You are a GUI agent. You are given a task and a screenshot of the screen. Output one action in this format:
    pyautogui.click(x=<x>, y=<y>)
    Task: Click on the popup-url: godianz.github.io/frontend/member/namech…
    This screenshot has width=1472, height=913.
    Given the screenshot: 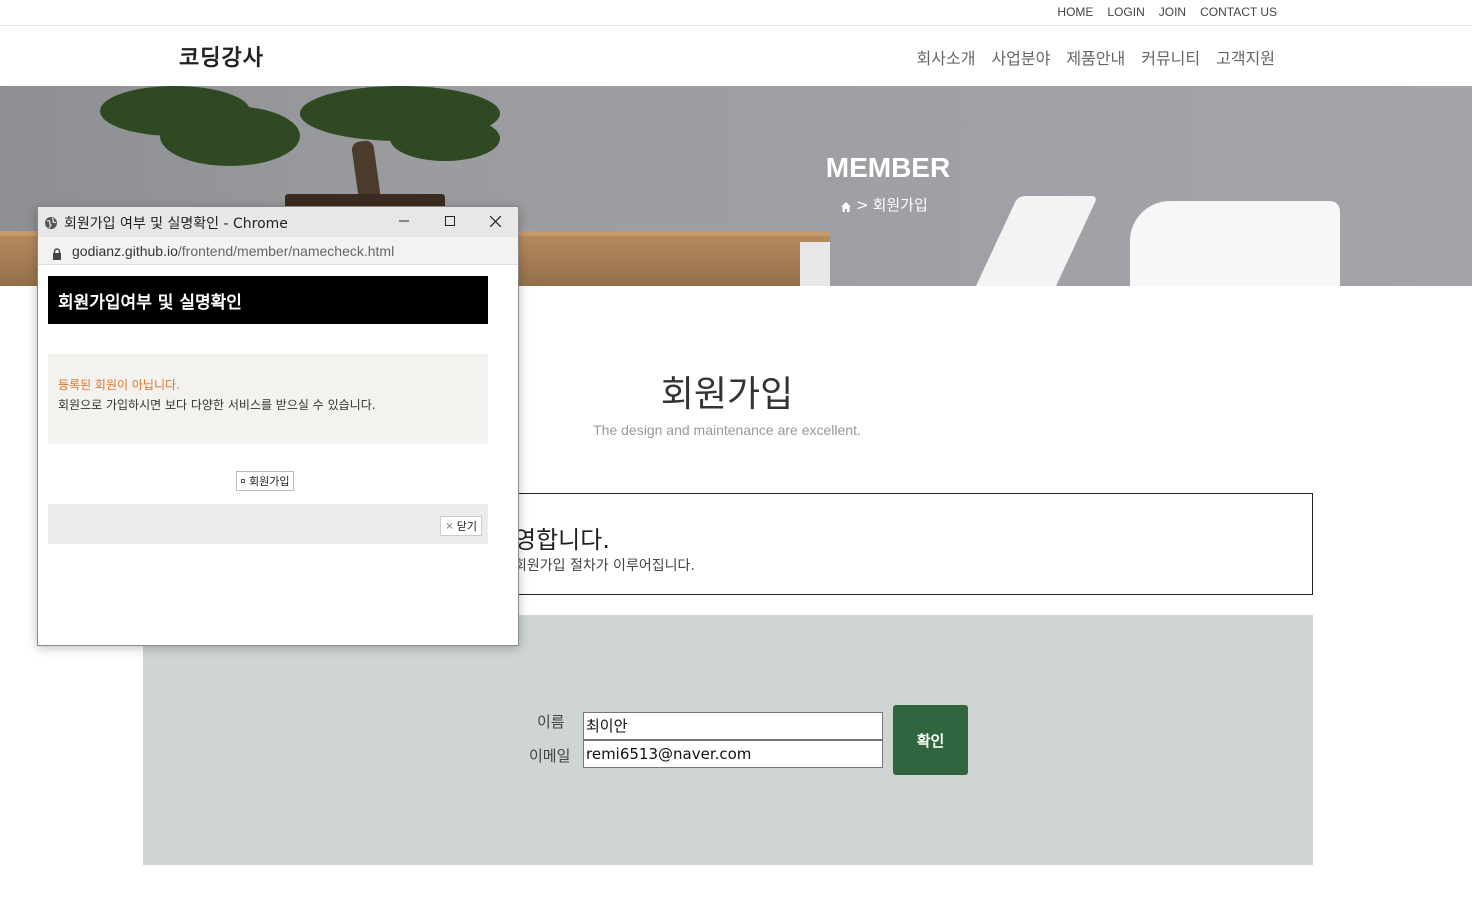 What is the action you would take?
    pyautogui.click(x=233, y=251)
    